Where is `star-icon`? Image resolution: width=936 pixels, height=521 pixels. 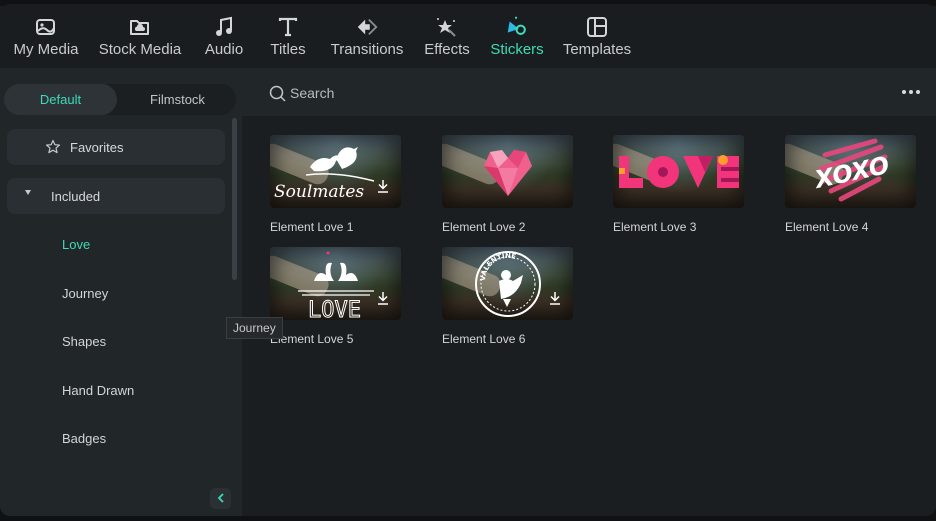 star-icon is located at coordinates (53, 149).